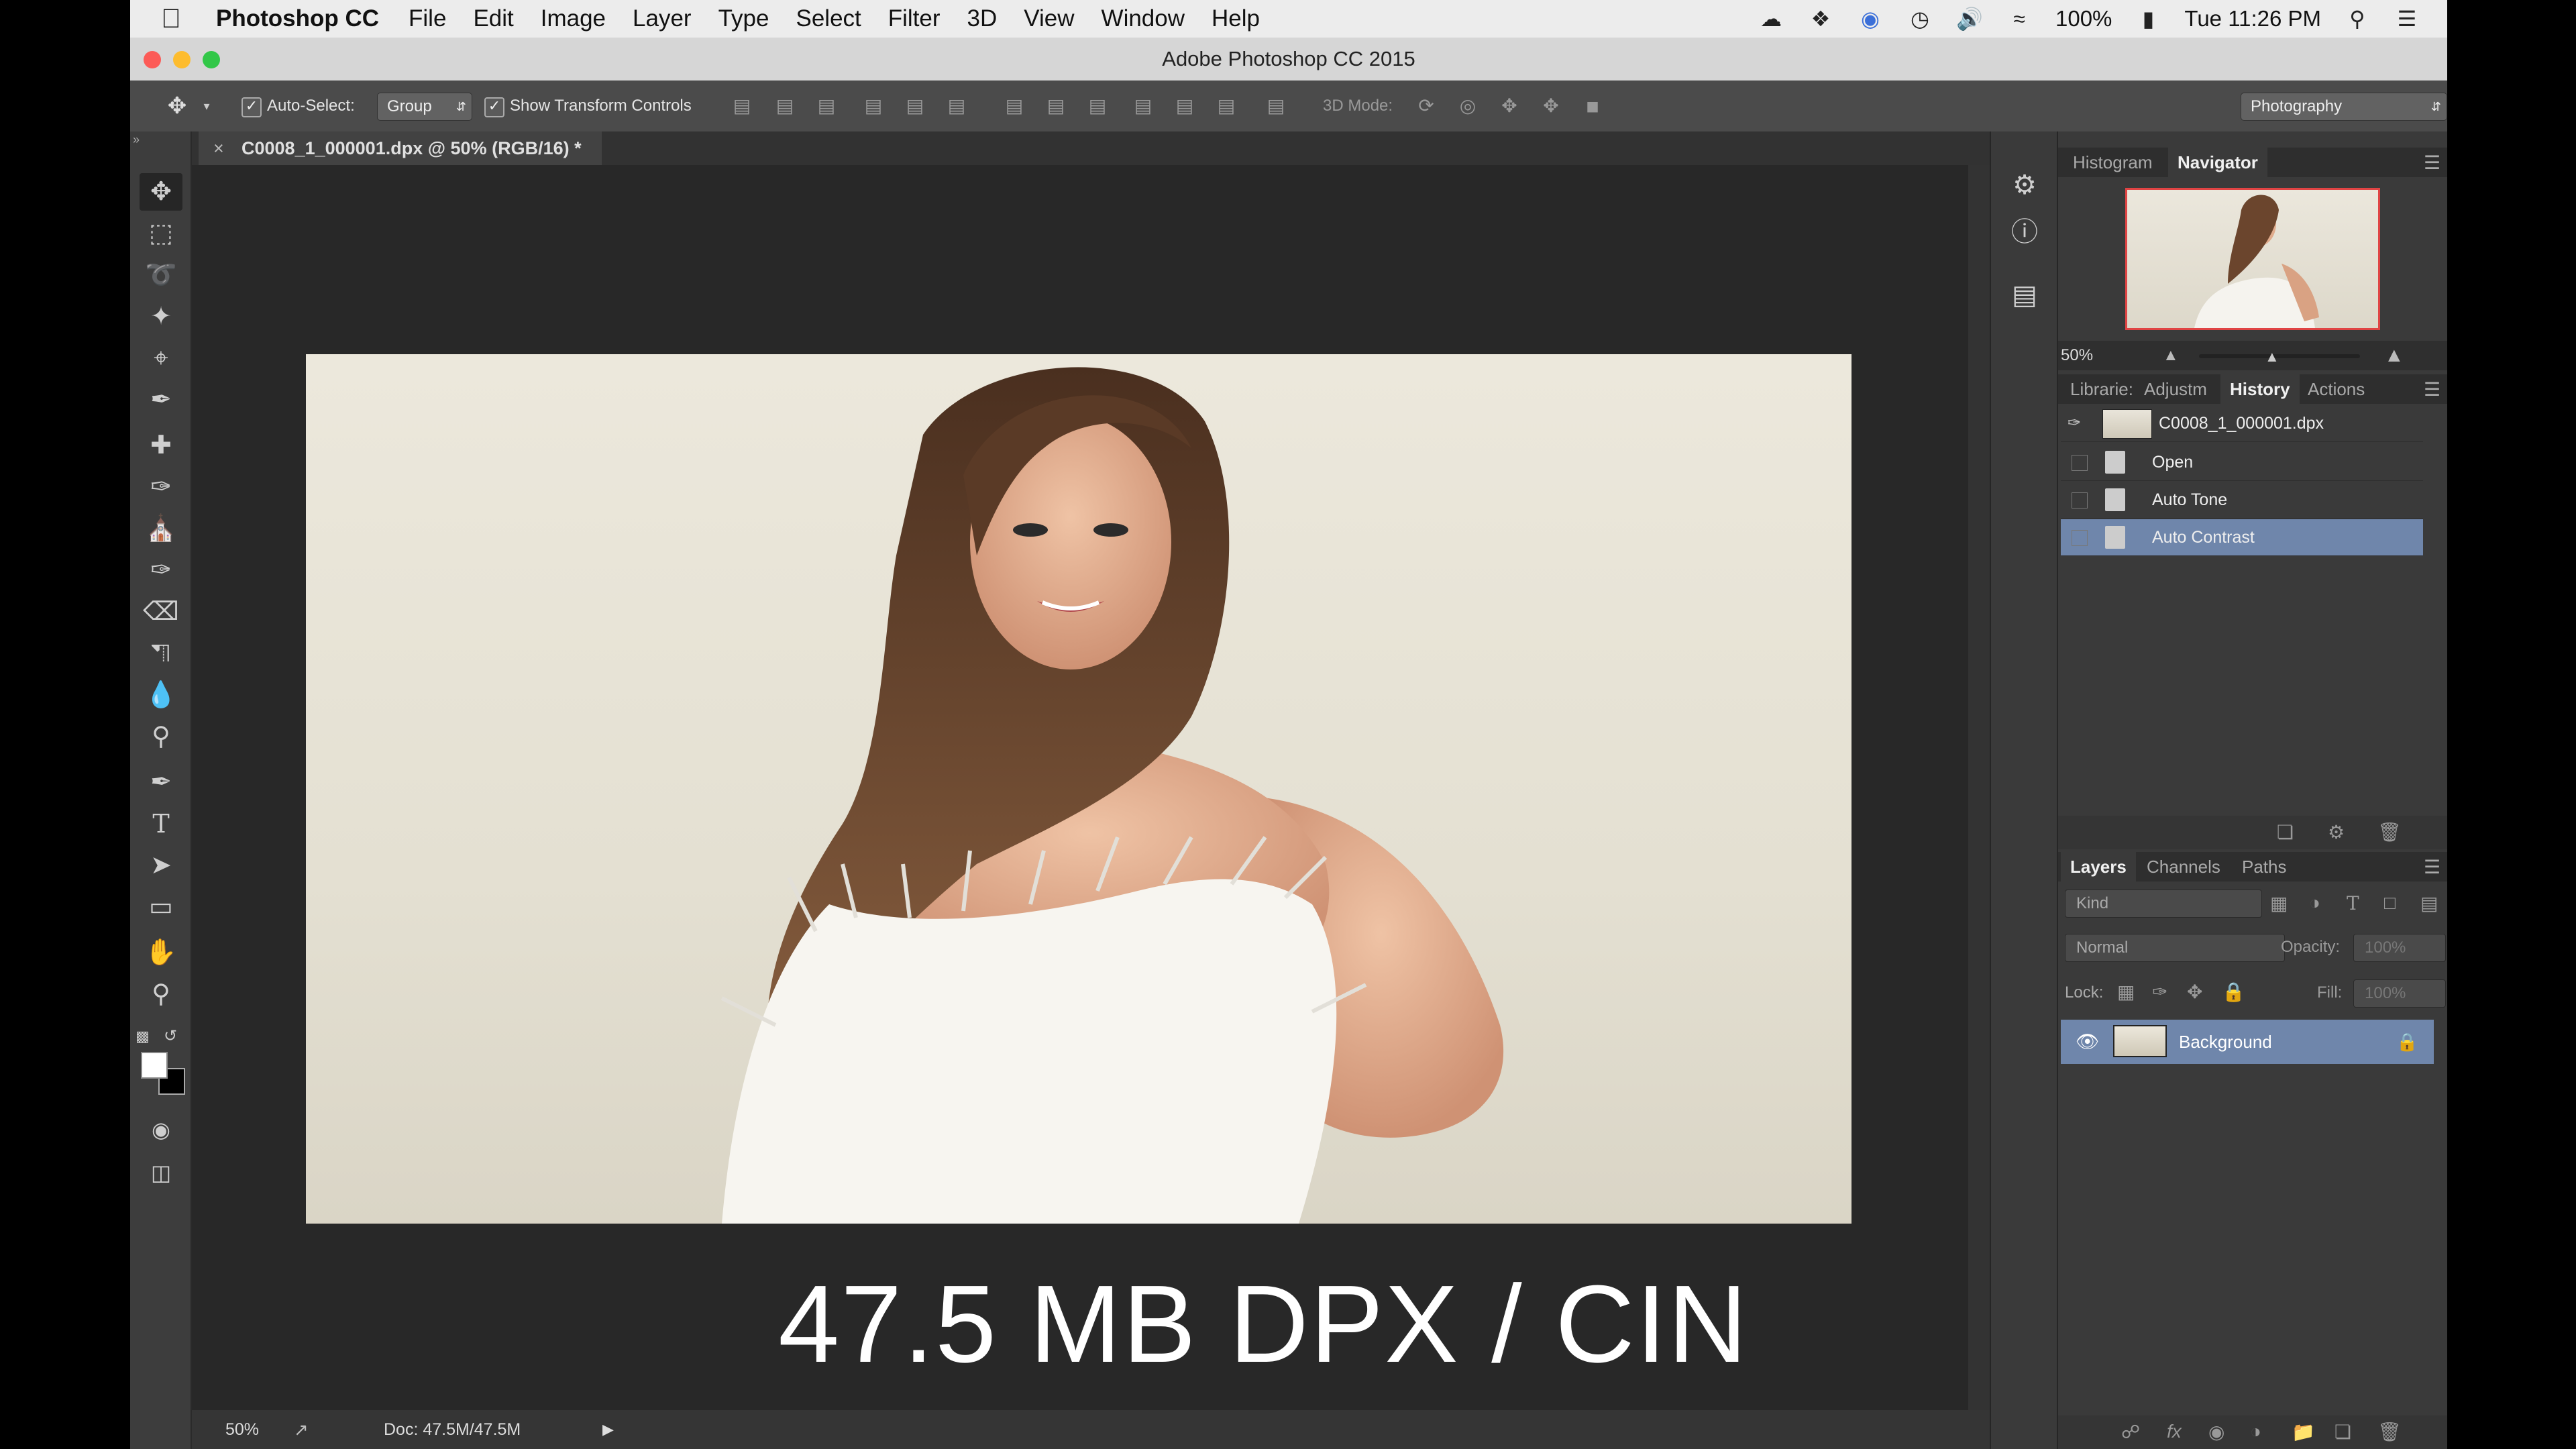 This screenshot has height=1449, width=2576. What do you see at coordinates (1014, 106) in the screenshot?
I see `distribute-top-icon: ▤` at bounding box center [1014, 106].